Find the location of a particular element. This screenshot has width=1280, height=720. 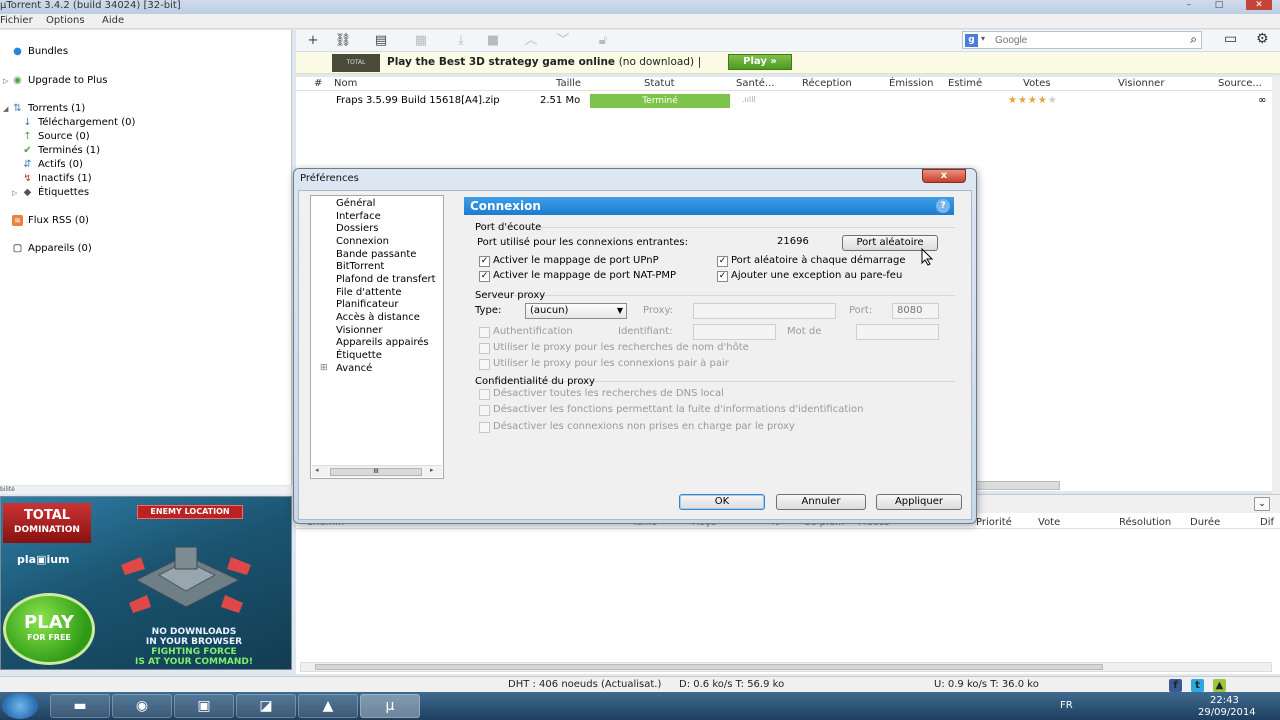

add-torrent-icon: + is located at coordinates (313, 41).